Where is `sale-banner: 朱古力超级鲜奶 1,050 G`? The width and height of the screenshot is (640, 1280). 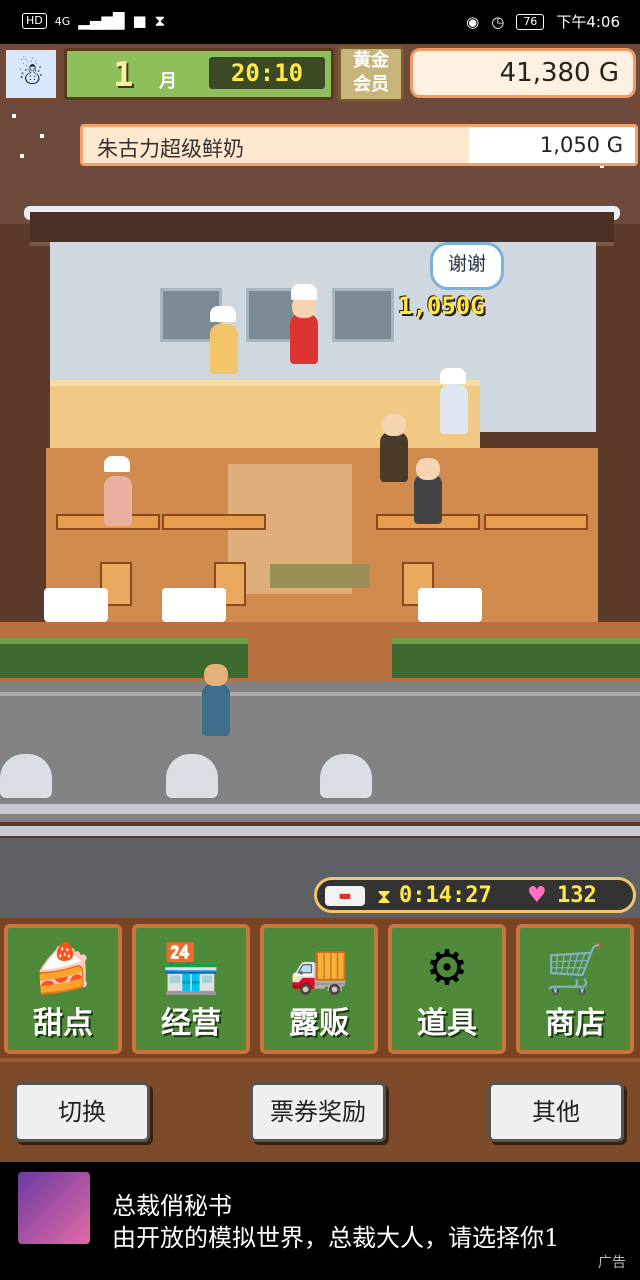 sale-banner: 朱古力超级鲜奶 1,050 G is located at coordinates (359, 145).